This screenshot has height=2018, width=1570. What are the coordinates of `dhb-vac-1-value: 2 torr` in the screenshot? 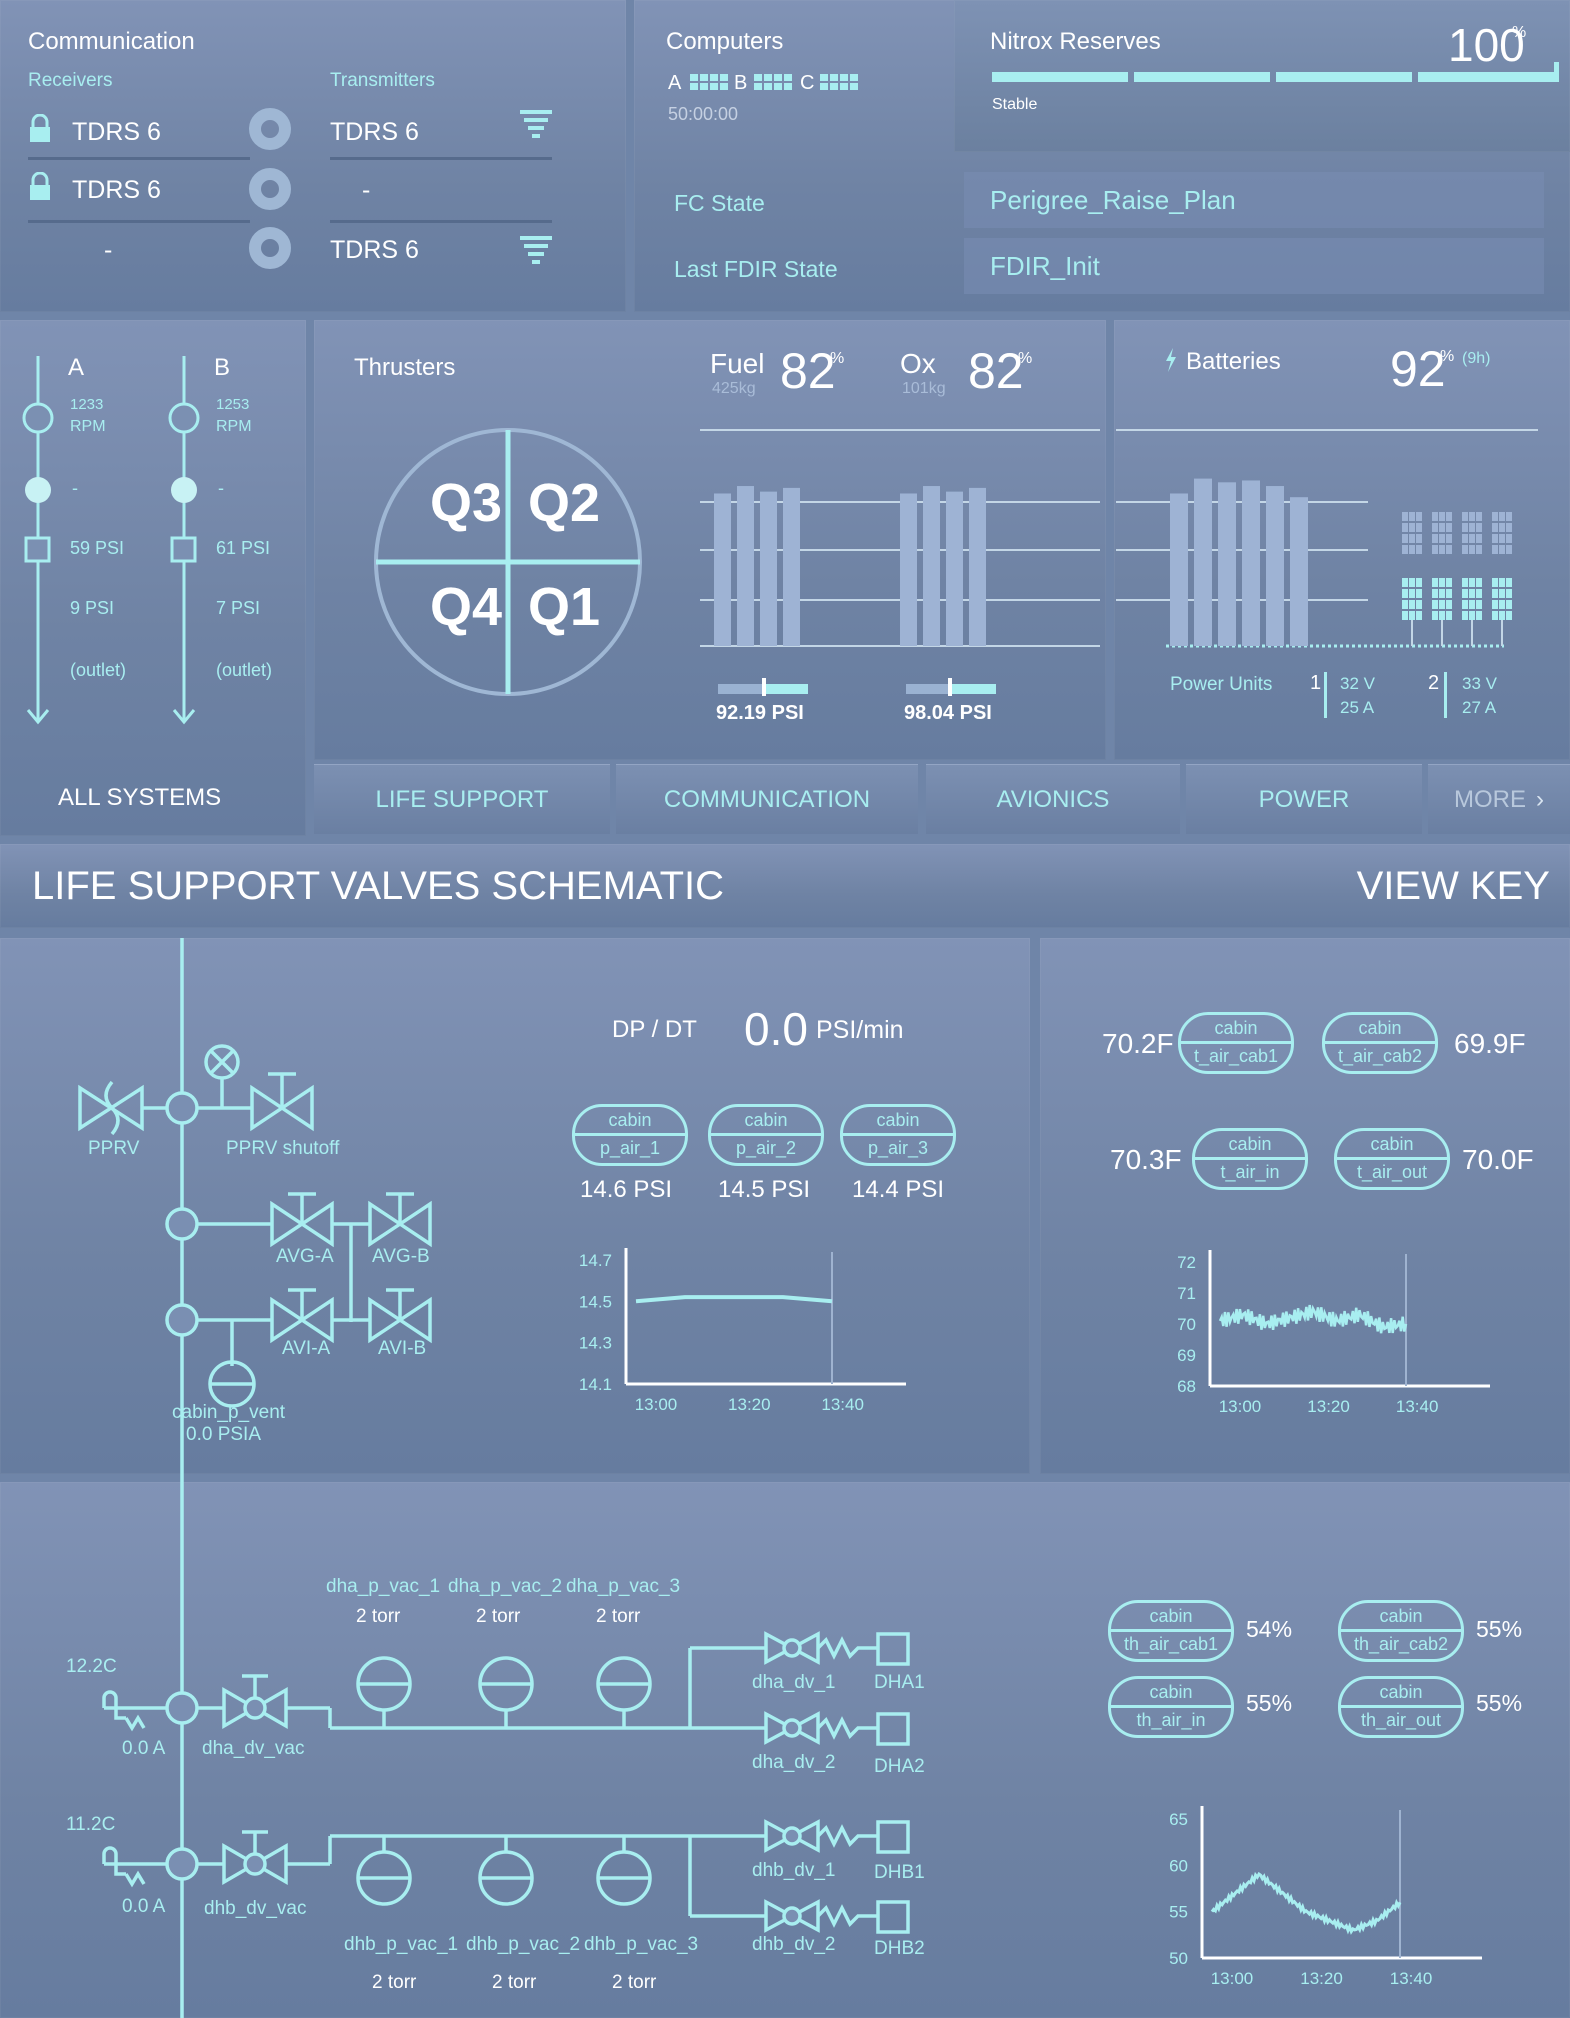 It's located at (394, 1982).